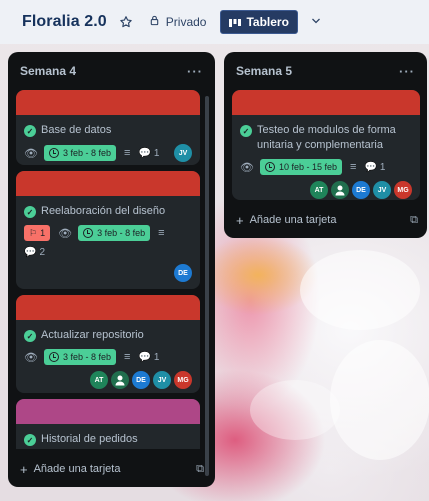 The width and height of the screenshot is (429, 501). Describe the element at coordinates (235, 22) in the screenshot. I see `board-view-icon` at that location.